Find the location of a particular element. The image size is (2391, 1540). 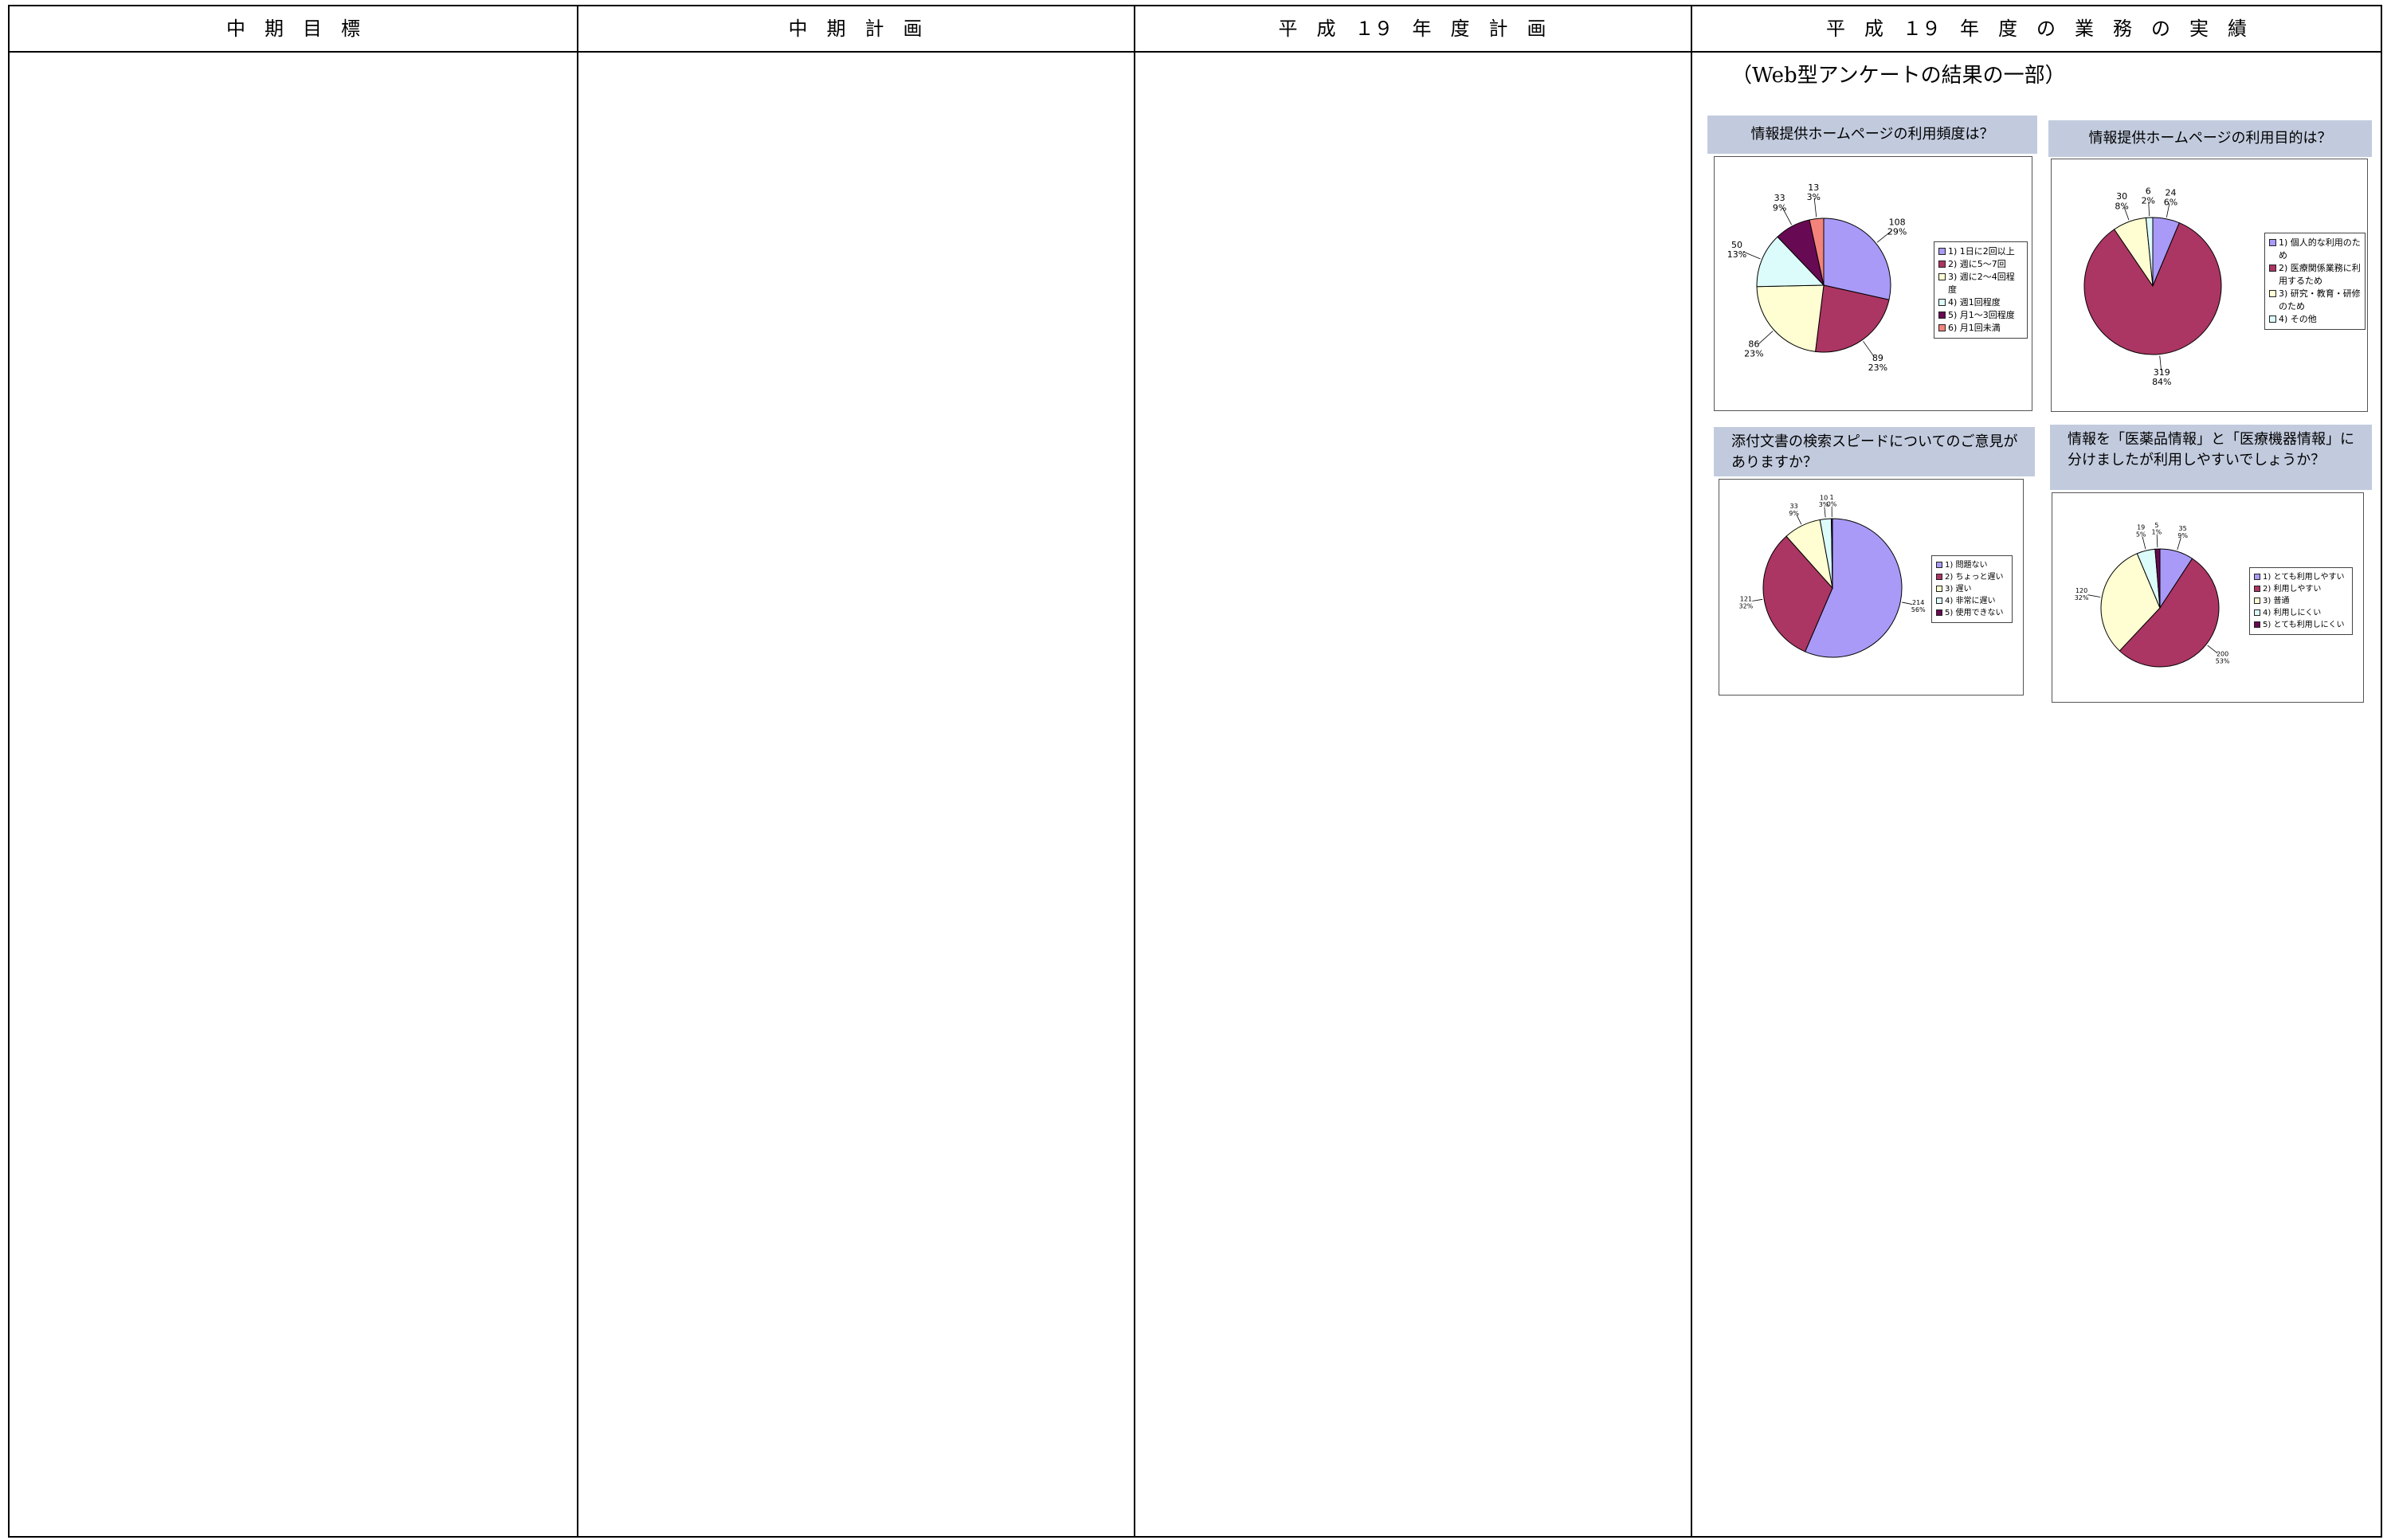

legend-item: 3) 普通 is located at coordinates (2301, 601).